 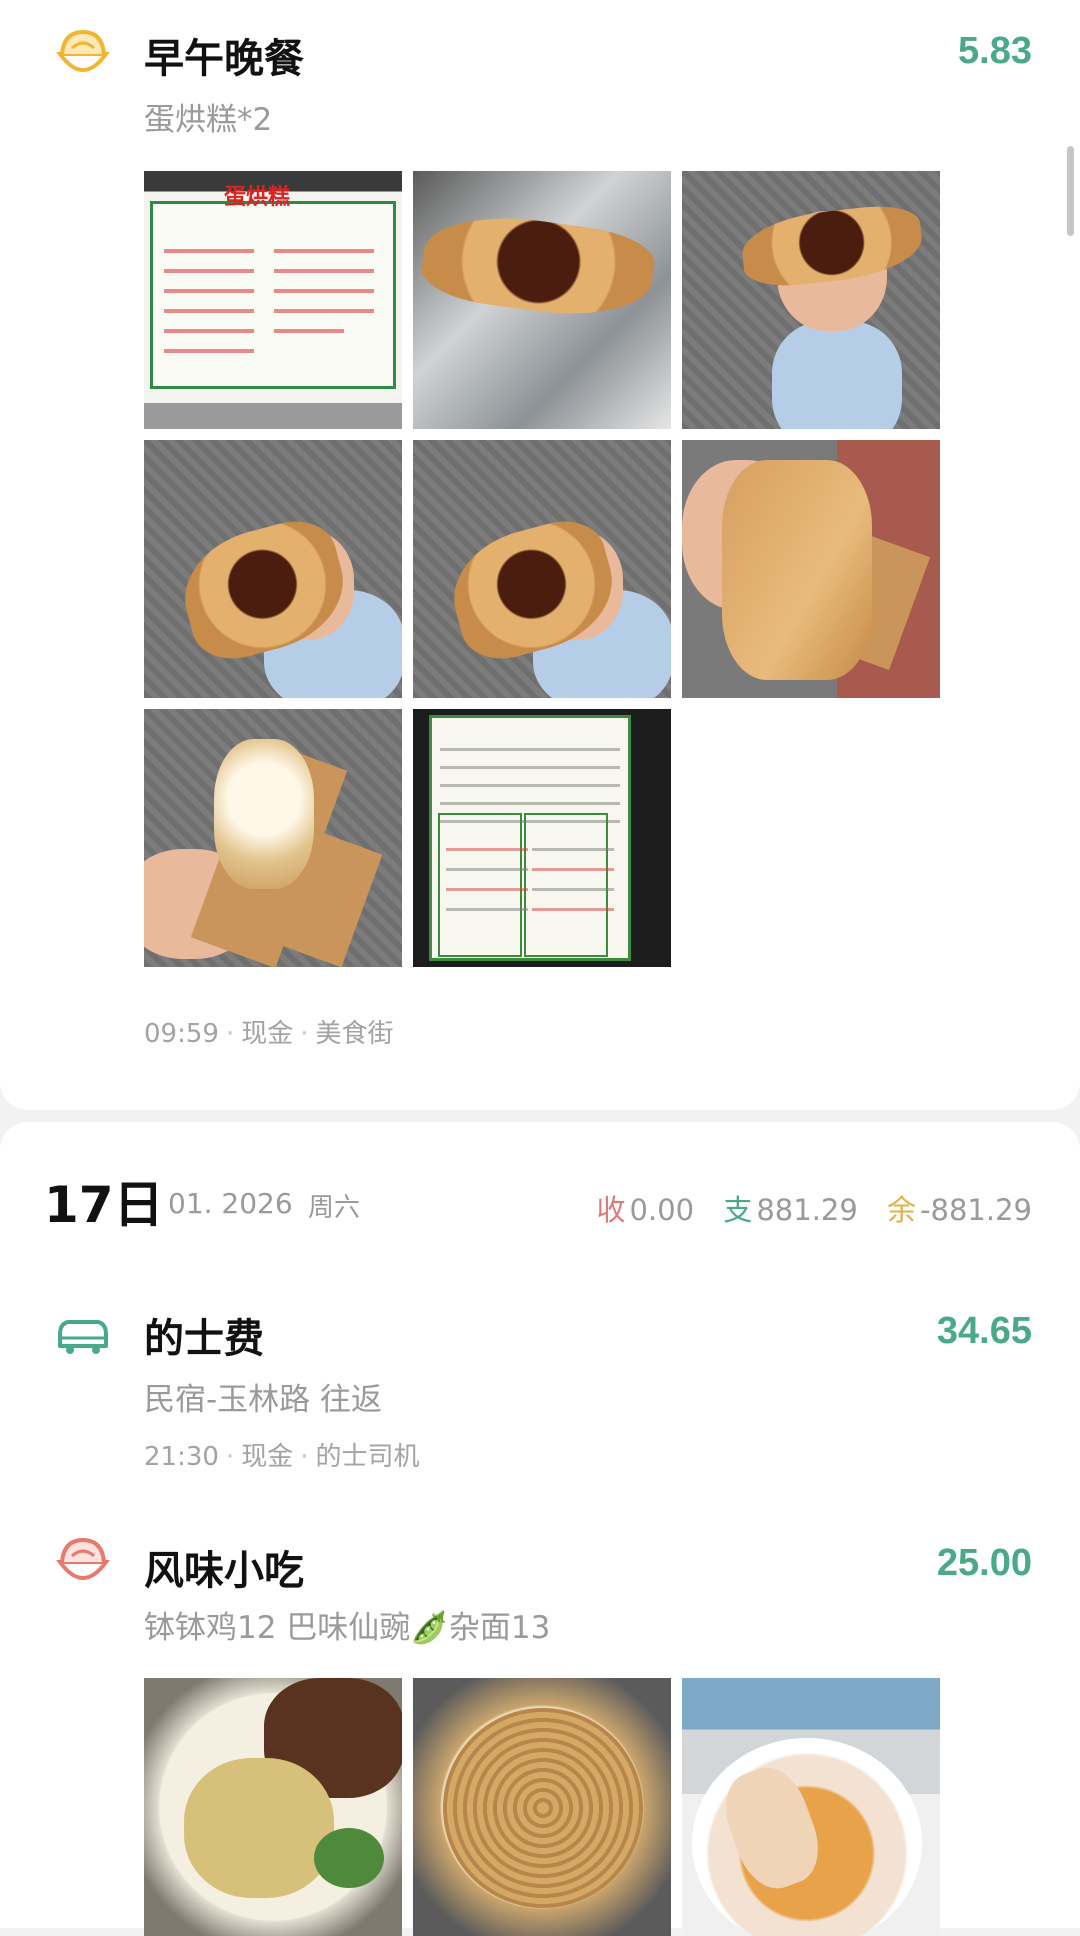 I want to click on income-value: 0.00, so click(x=662, y=1210).